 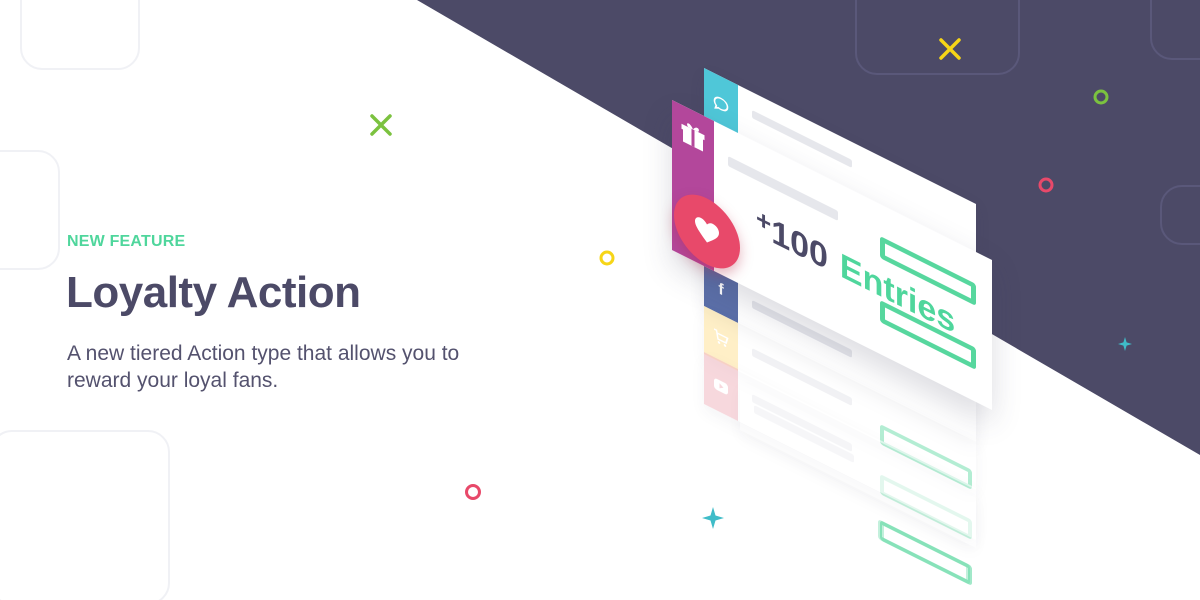 What do you see at coordinates (924, 552) in the screenshot?
I see `entry-button-outline` at bounding box center [924, 552].